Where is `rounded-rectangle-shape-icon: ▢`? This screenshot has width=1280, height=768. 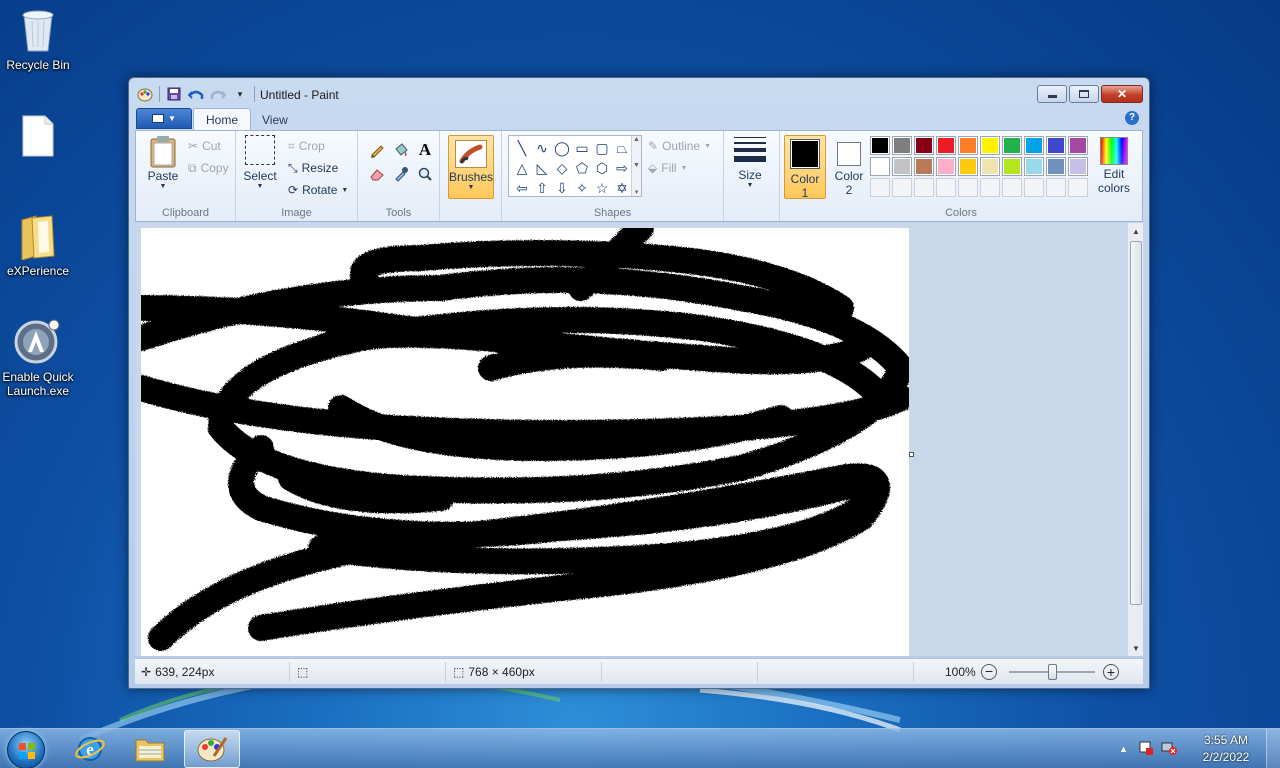
rounded-rectangle-shape-icon: ▢ is located at coordinates (602, 148).